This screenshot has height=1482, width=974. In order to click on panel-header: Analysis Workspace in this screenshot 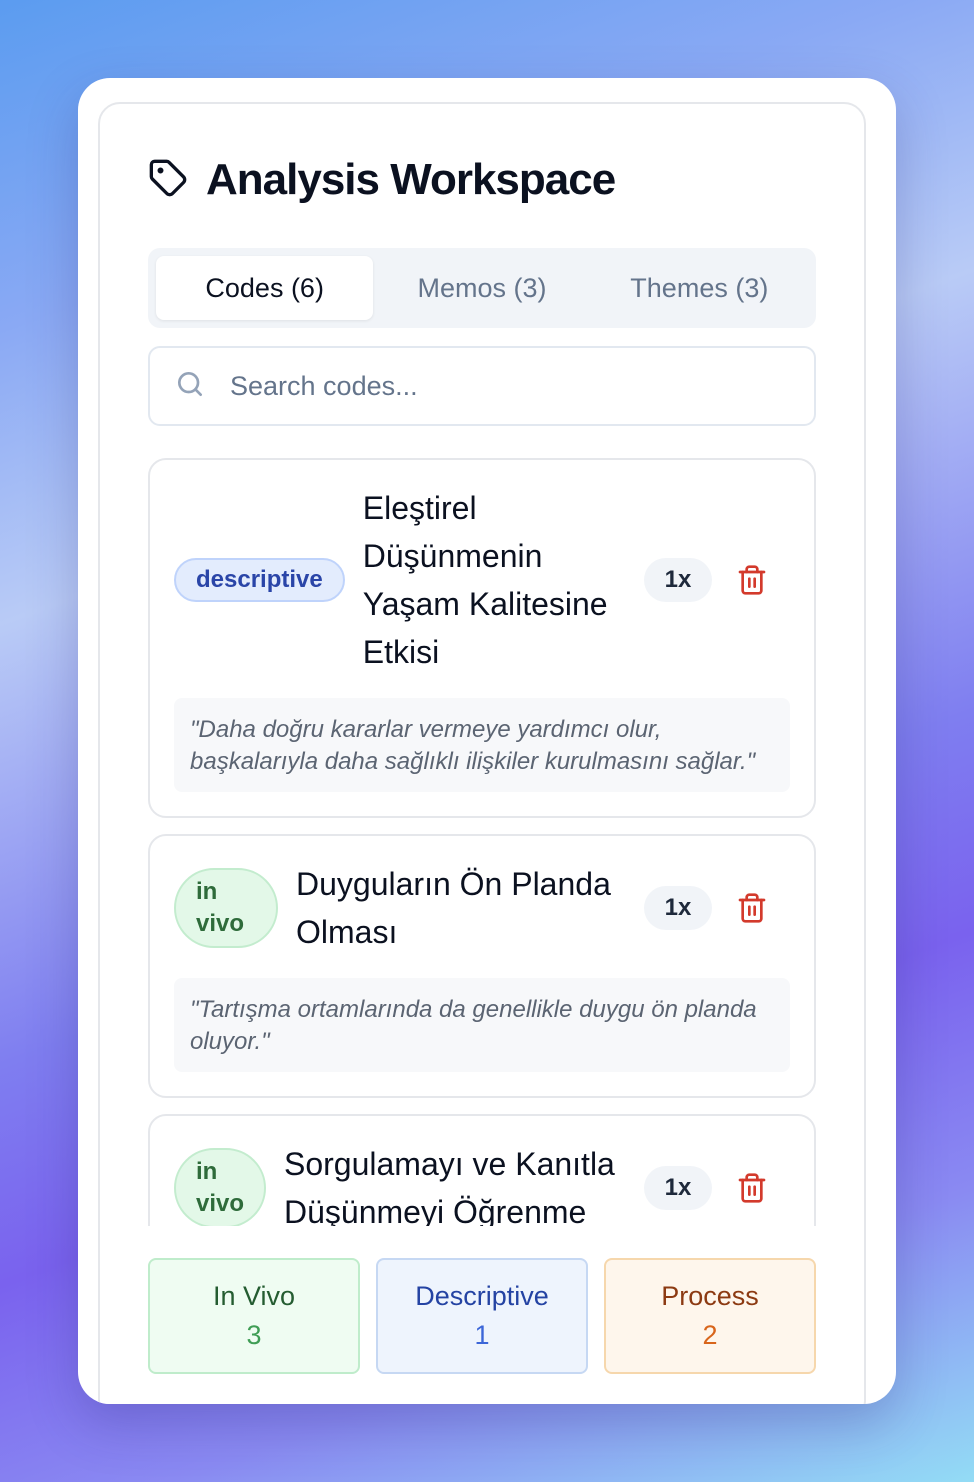, I will do `click(382, 180)`.